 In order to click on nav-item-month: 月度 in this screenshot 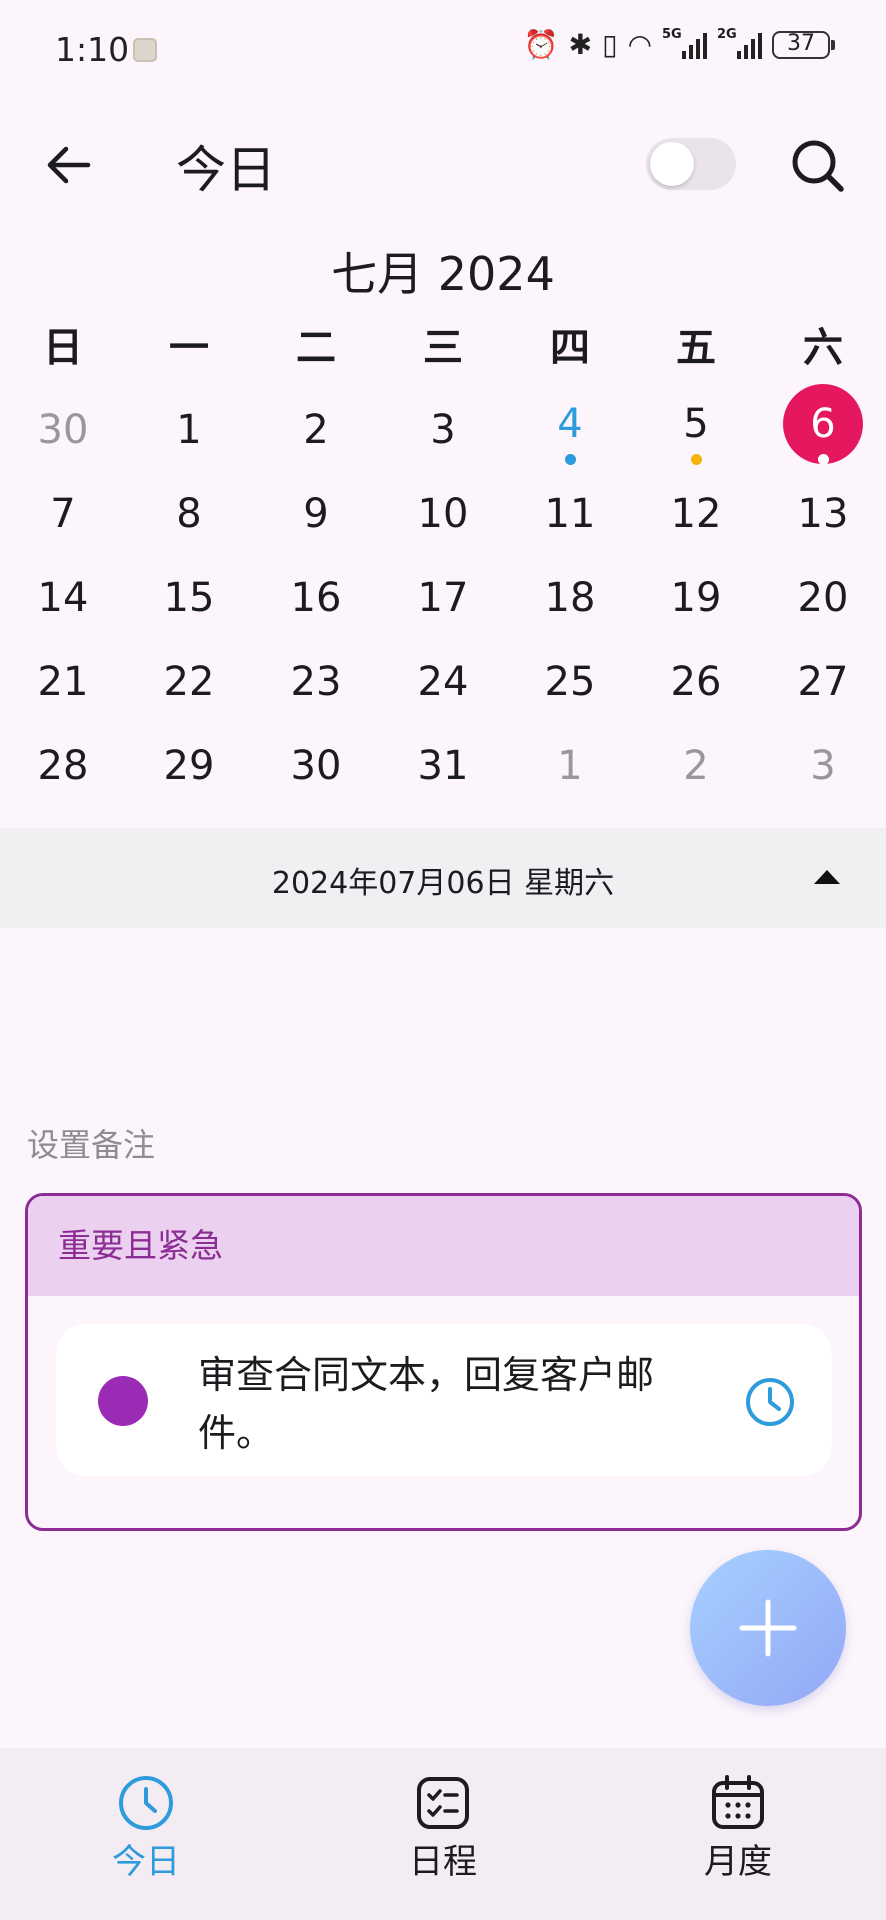, I will do `click(738, 1828)`.